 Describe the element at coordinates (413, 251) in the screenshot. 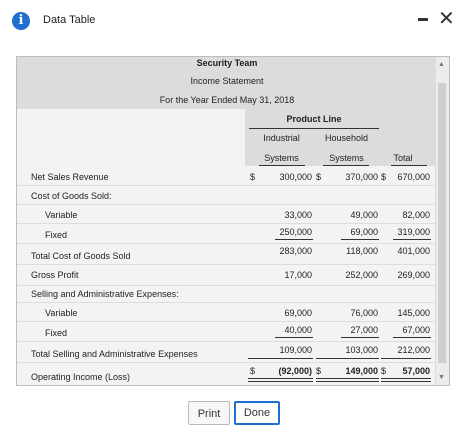

I see `cell-value: 401,000` at that location.